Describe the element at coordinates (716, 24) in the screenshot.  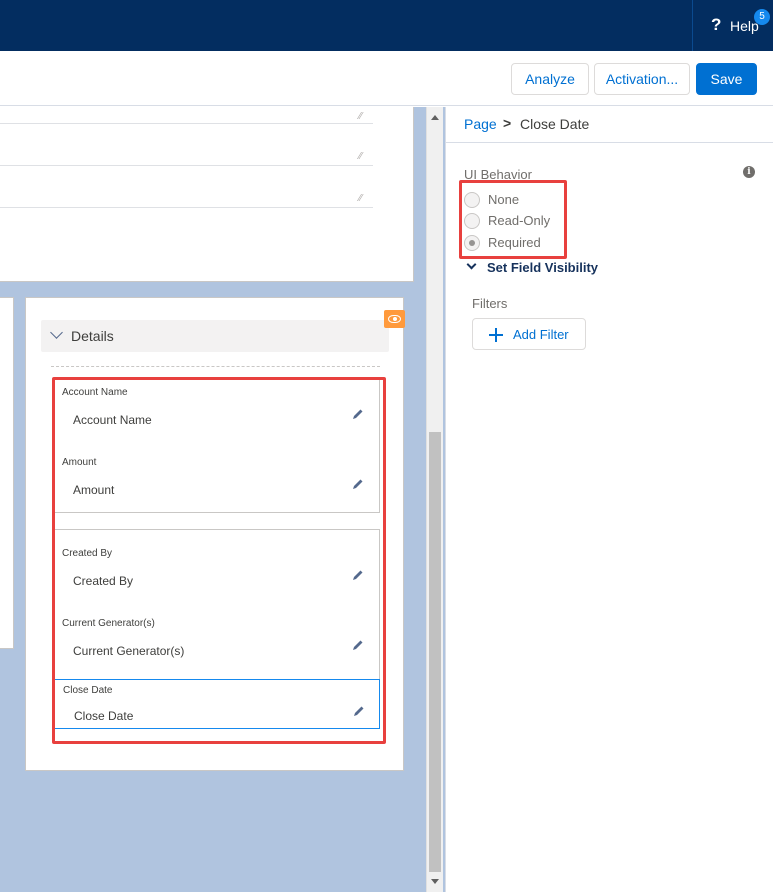
I see `help-icon: ?` at that location.